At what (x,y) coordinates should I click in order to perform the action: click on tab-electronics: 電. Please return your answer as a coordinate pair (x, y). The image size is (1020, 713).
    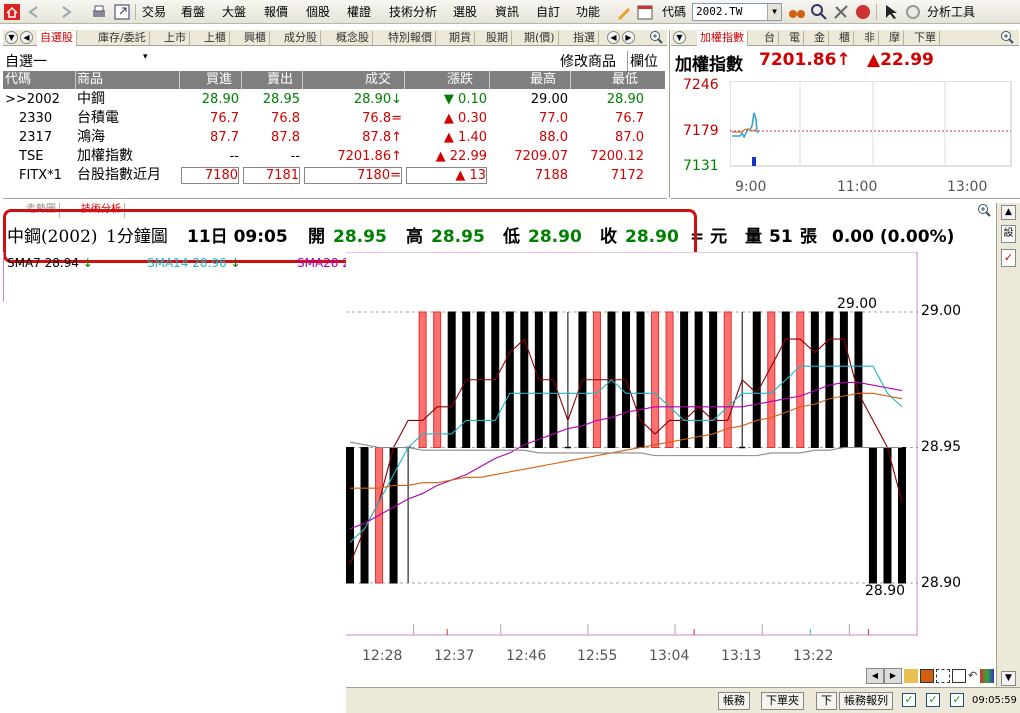
    Looking at the image, I should click on (795, 38).